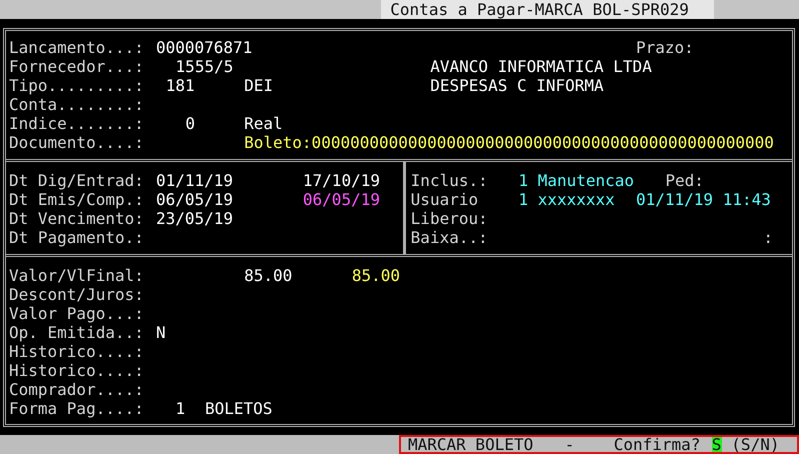 The image size is (799, 454). What do you see at coordinates (449, 237) in the screenshot?
I see `field-label: Baixa..:` at bounding box center [449, 237].